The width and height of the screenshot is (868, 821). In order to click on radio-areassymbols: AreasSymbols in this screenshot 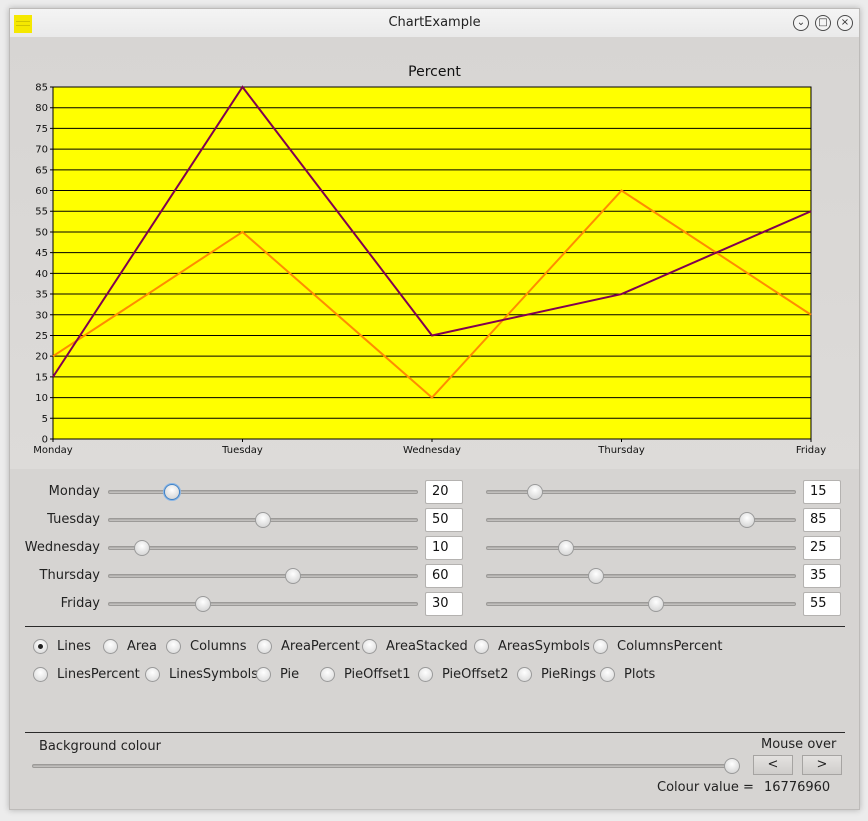, I will do `click(532, 646)`.